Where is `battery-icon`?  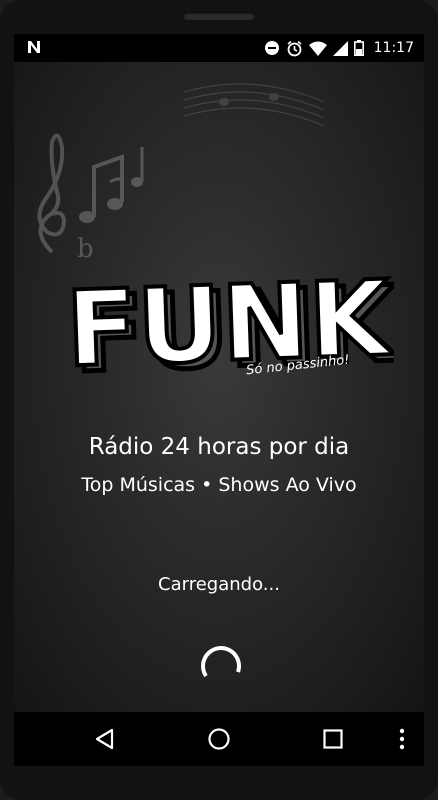 battery-icon is located at coordinates (358, 48).